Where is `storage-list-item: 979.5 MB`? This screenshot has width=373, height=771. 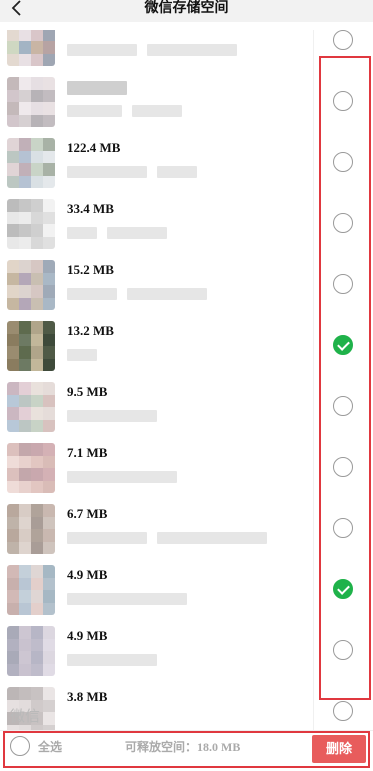 storage-list-item: 979.5 MB is located at coordinates (186, 50).